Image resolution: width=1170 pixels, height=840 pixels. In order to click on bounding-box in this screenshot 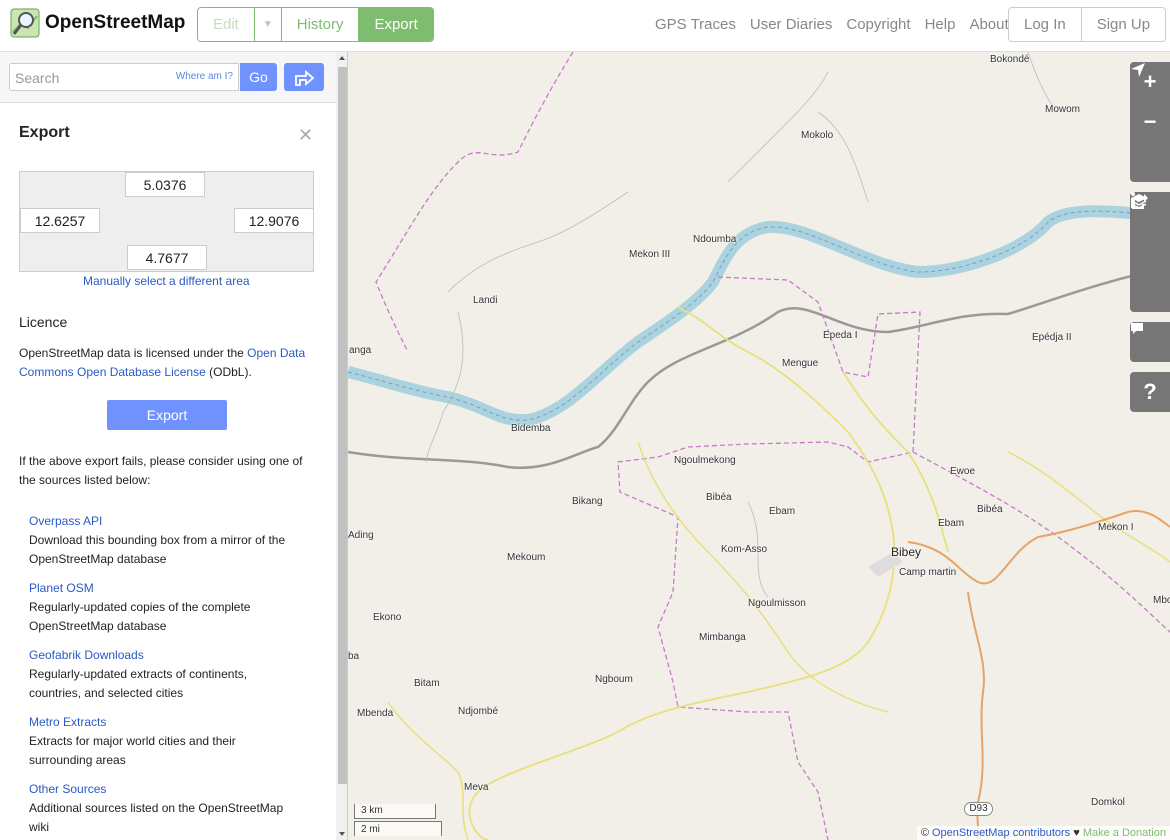, I will do `click(166, 221)`.